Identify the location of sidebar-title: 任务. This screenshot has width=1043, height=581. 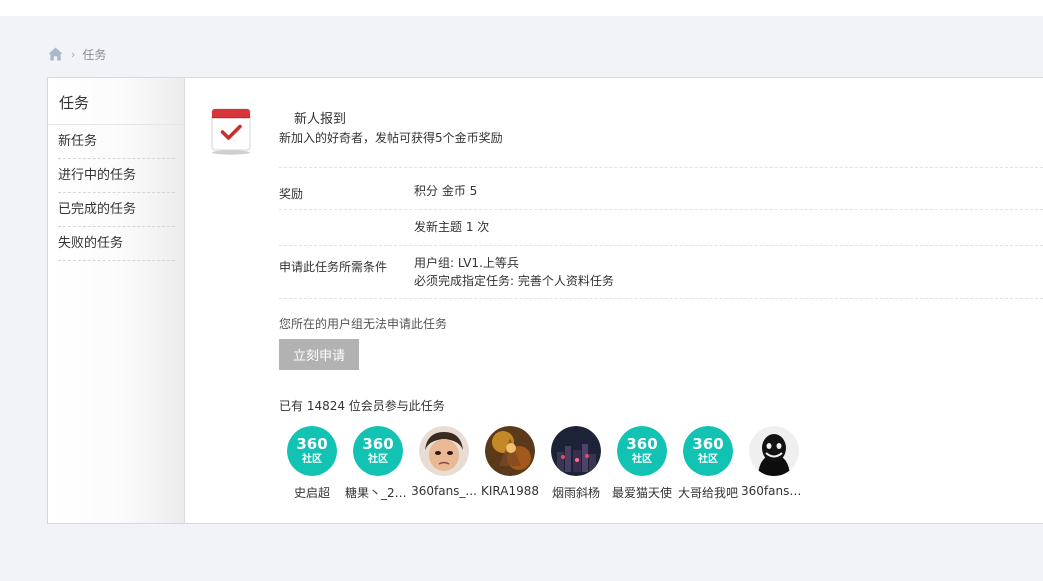
(74, 103).